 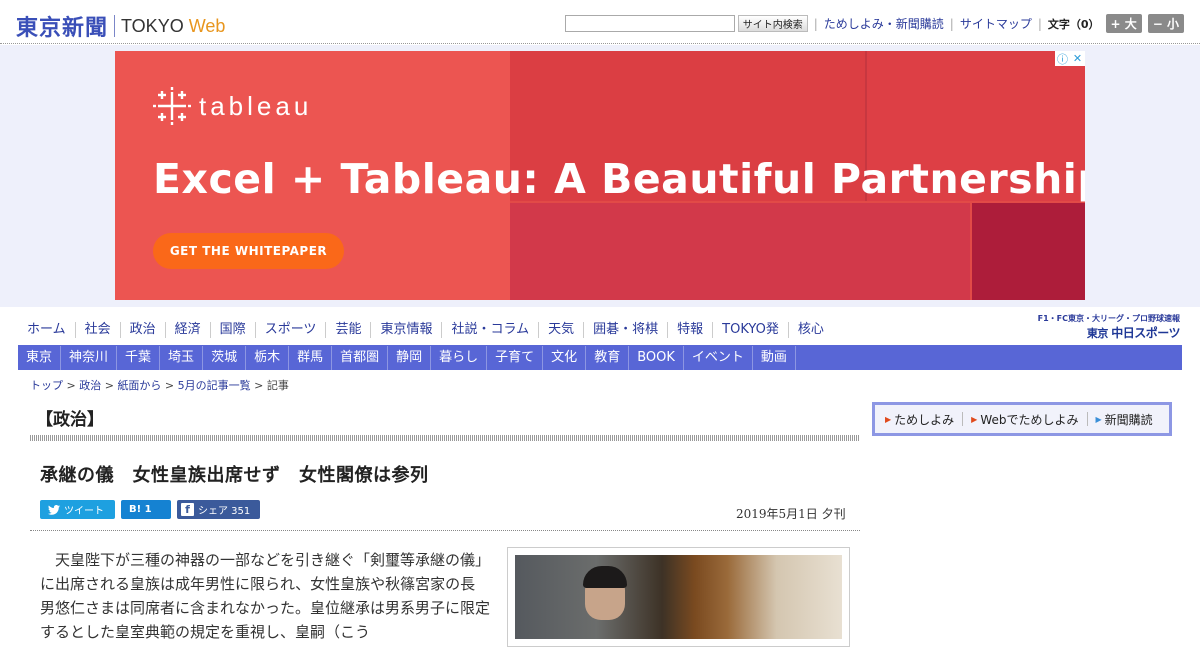 I want to click on facebook-share-label: シェア 351, so click(x=224, y=511).